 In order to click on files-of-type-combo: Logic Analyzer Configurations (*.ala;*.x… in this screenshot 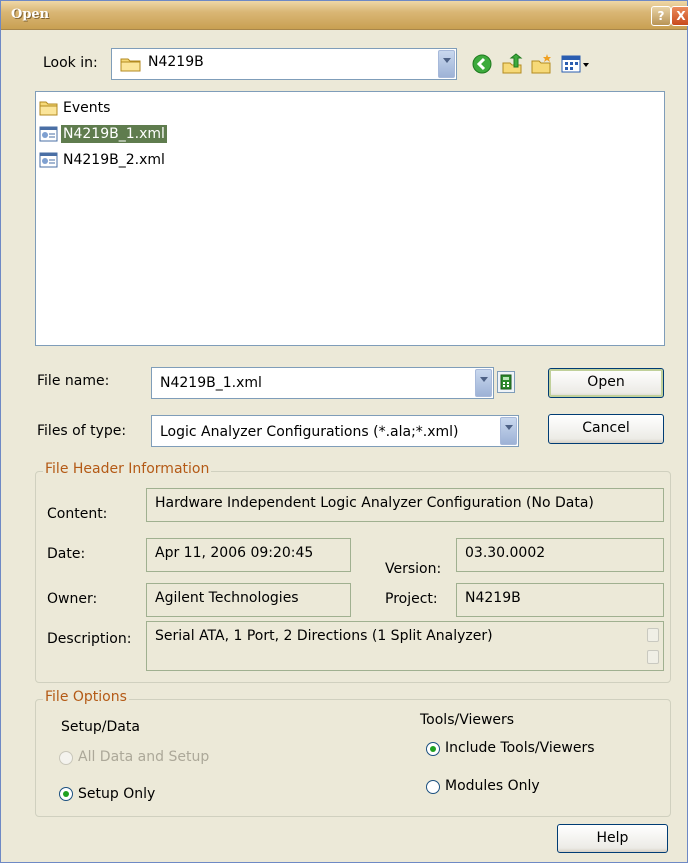, I will do `click(335, 431)`.